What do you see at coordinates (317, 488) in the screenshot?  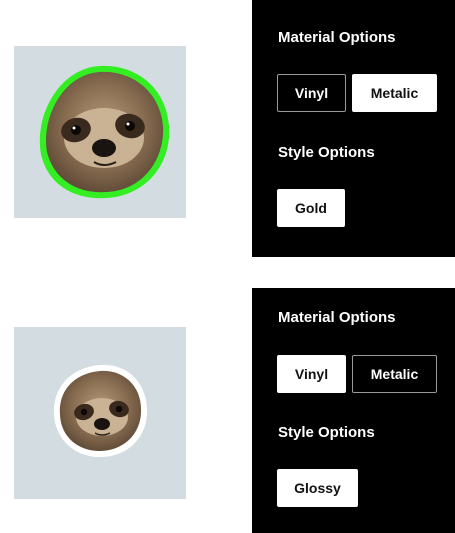 I see `glossy-style-button: Glossy` at bounding box center [317, 488].